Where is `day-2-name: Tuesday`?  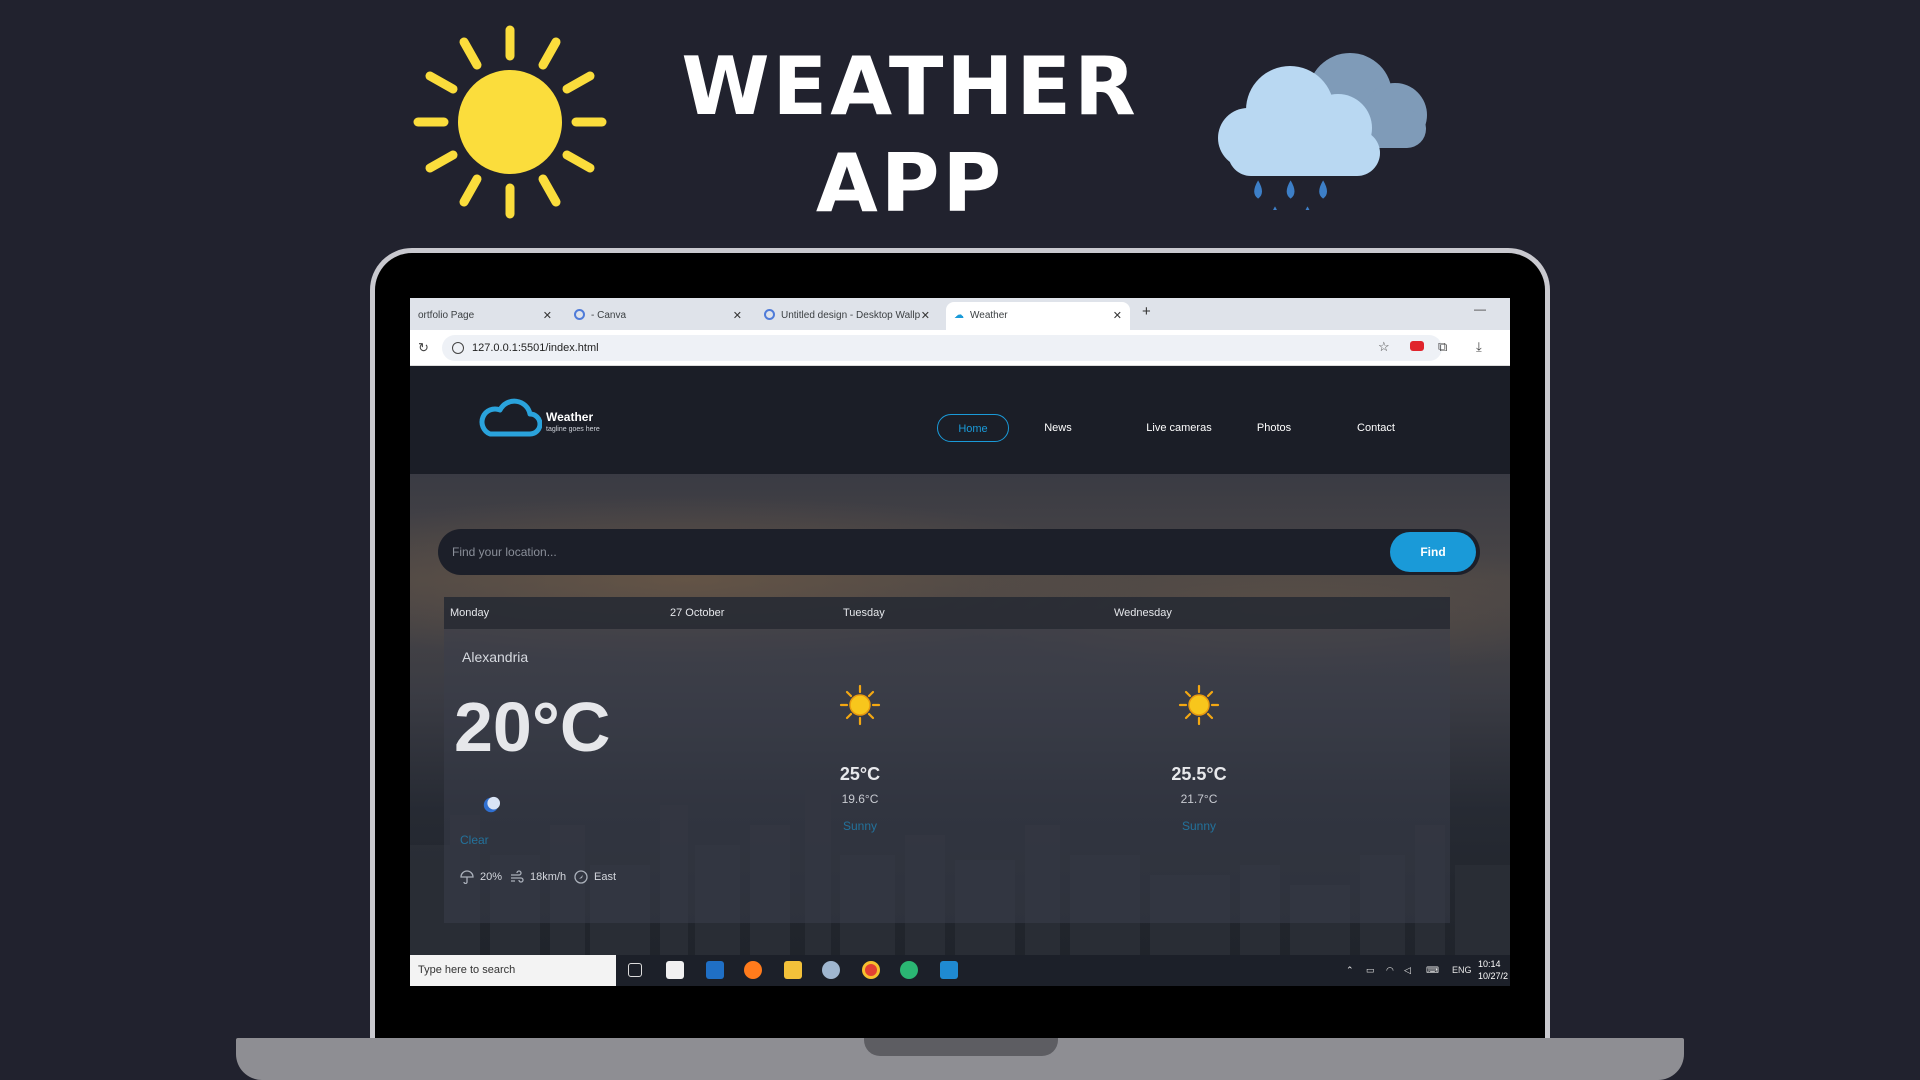 day-2-name: Tuesday is located at coordinates (864, 613).